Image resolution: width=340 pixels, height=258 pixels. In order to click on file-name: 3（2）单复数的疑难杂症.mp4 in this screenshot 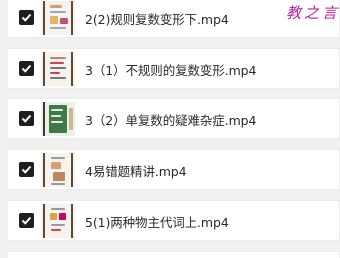, I will do `click(171, 120)`.